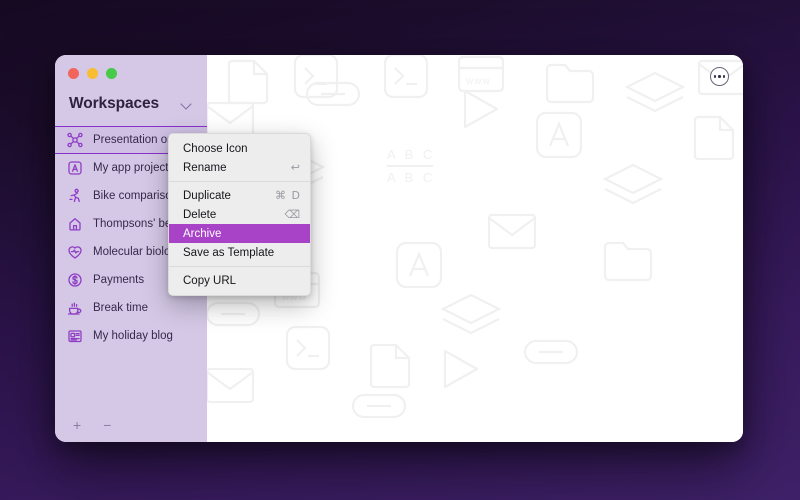  What do you see at coordinates (131, 425) in the screenshot?
I see `sidebar-footer: + −` at bounding box center [131, 425].